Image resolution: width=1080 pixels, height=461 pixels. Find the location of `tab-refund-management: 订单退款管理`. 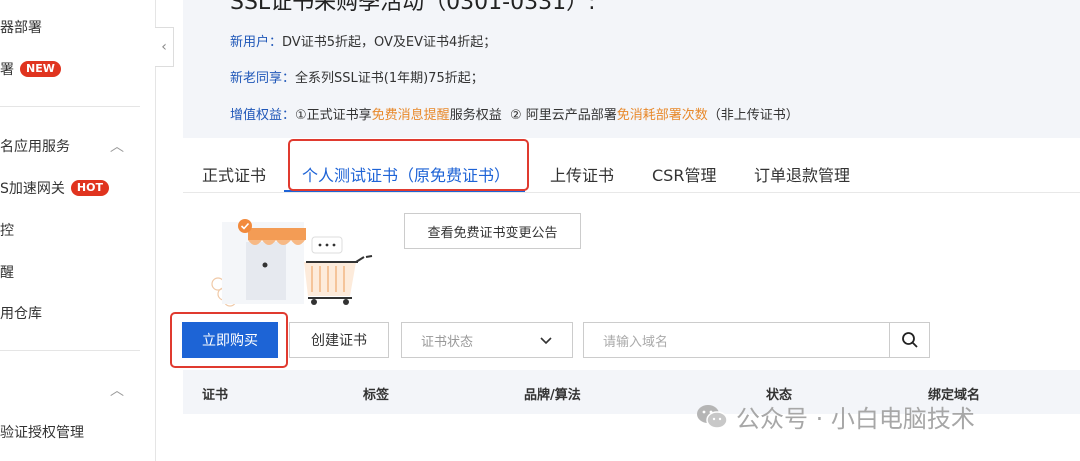

tab-refund-management: 订单退款管理 is located at coordinates (802, 174).